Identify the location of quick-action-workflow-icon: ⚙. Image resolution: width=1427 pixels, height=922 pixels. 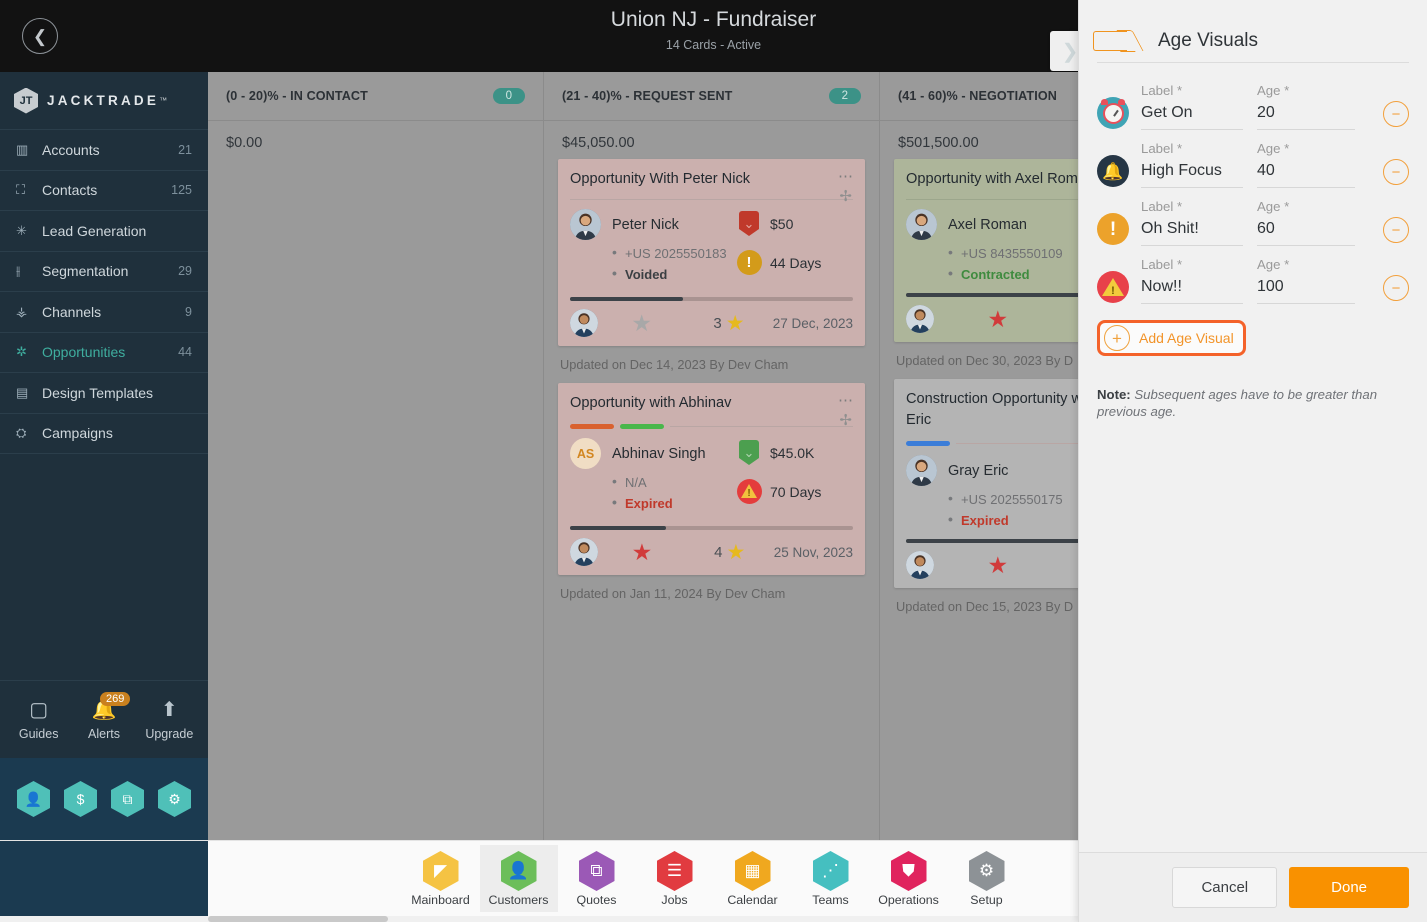
(174, 799).